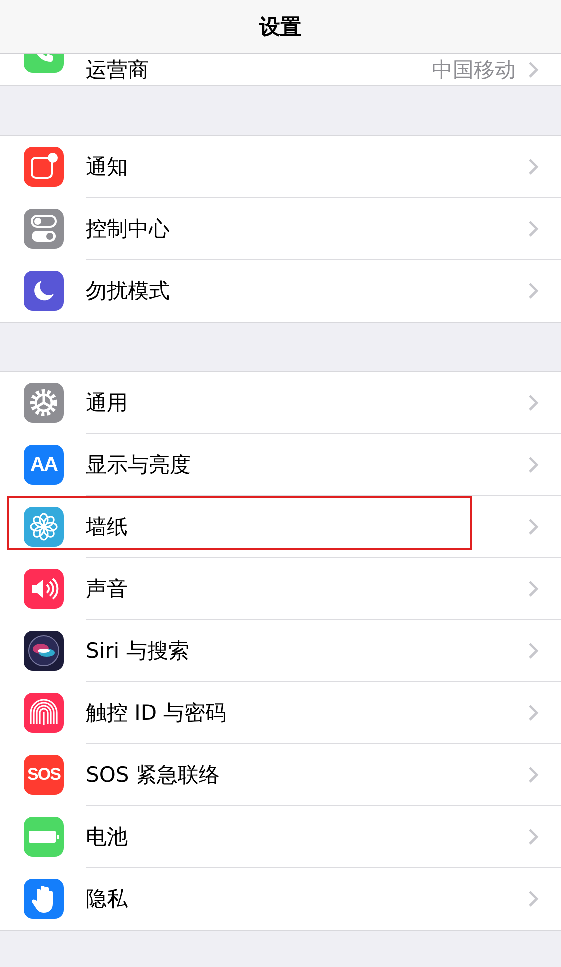  What do you see at coordinates (280, 837) in the screenshot?
I see `settings-row: 电池` at bounding box center [280, 837].